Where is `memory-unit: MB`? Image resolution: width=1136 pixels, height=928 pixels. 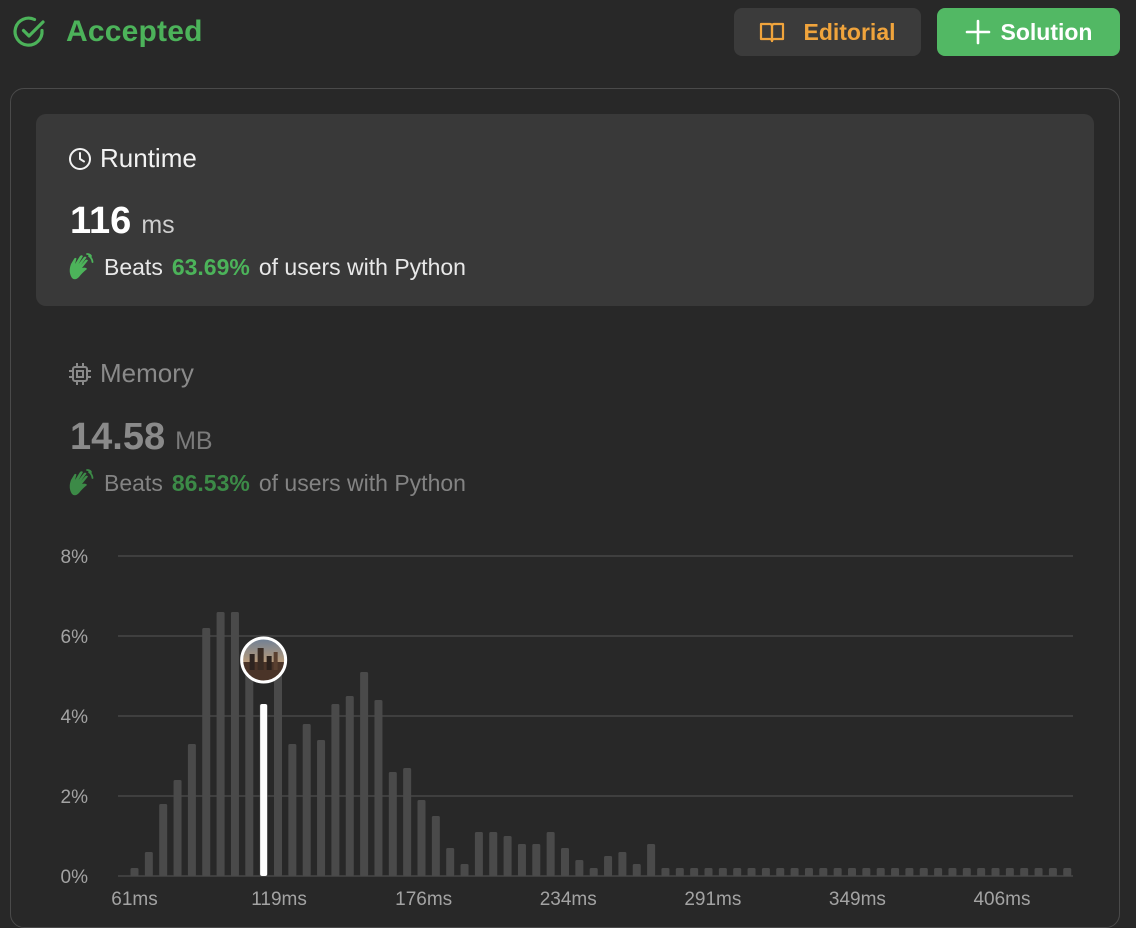 memory-unit: MB is located at coordinates (194, 441).